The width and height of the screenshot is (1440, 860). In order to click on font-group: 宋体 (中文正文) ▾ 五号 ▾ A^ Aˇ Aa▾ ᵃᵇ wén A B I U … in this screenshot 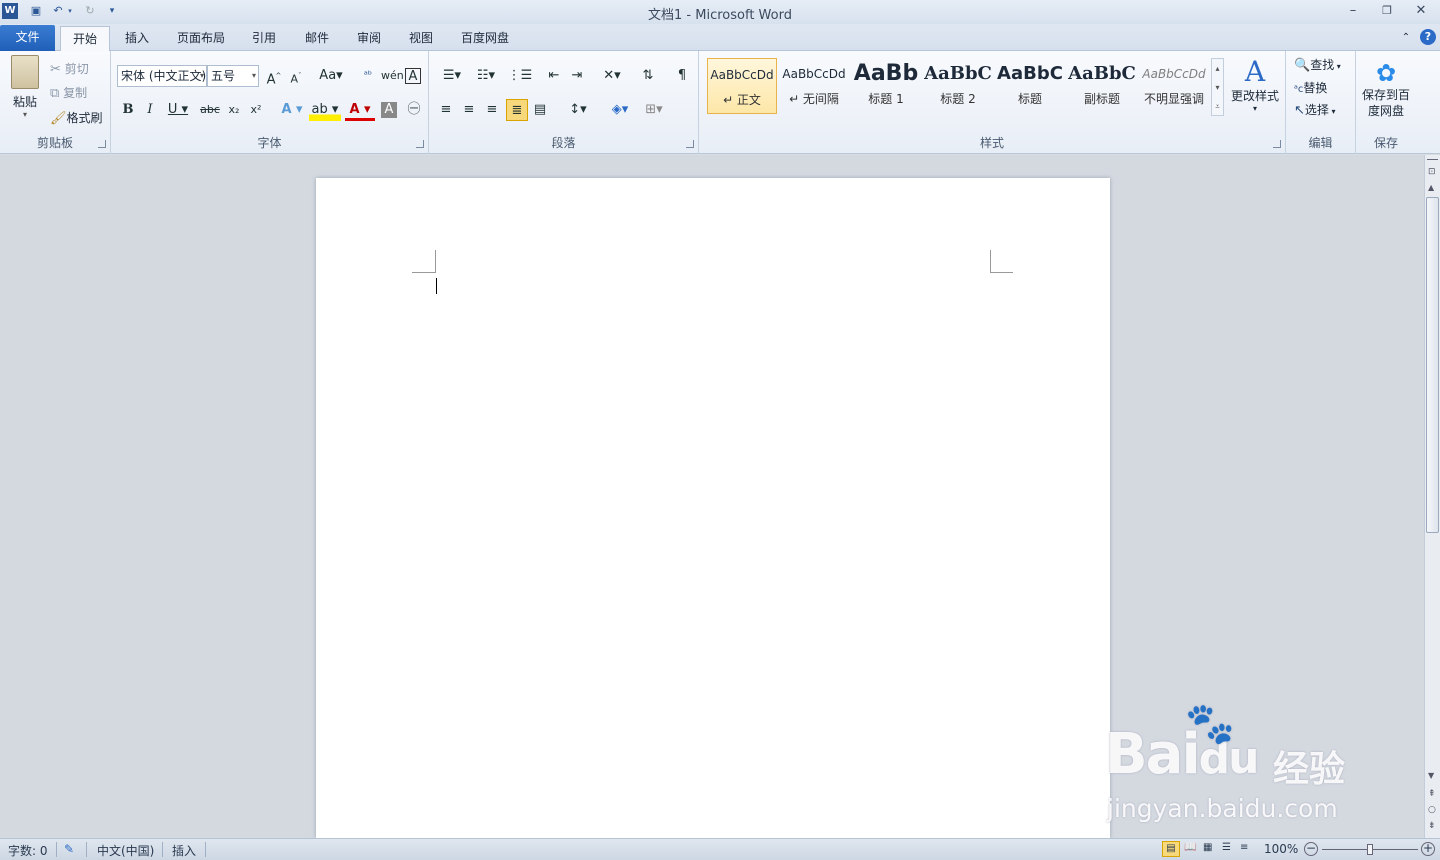, I will do `click(270, 102)`.